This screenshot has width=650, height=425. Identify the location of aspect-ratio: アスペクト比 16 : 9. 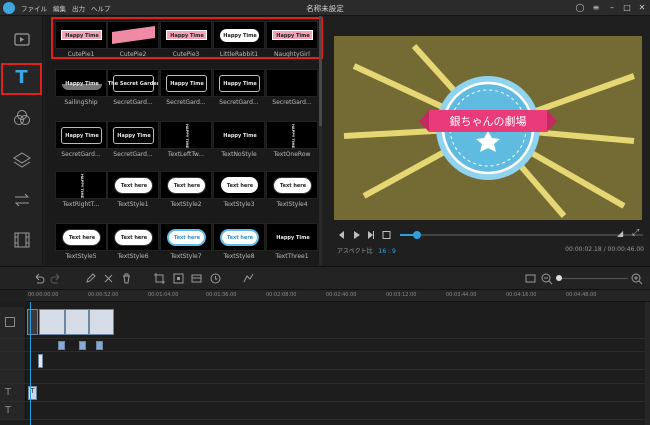
(366, 250).